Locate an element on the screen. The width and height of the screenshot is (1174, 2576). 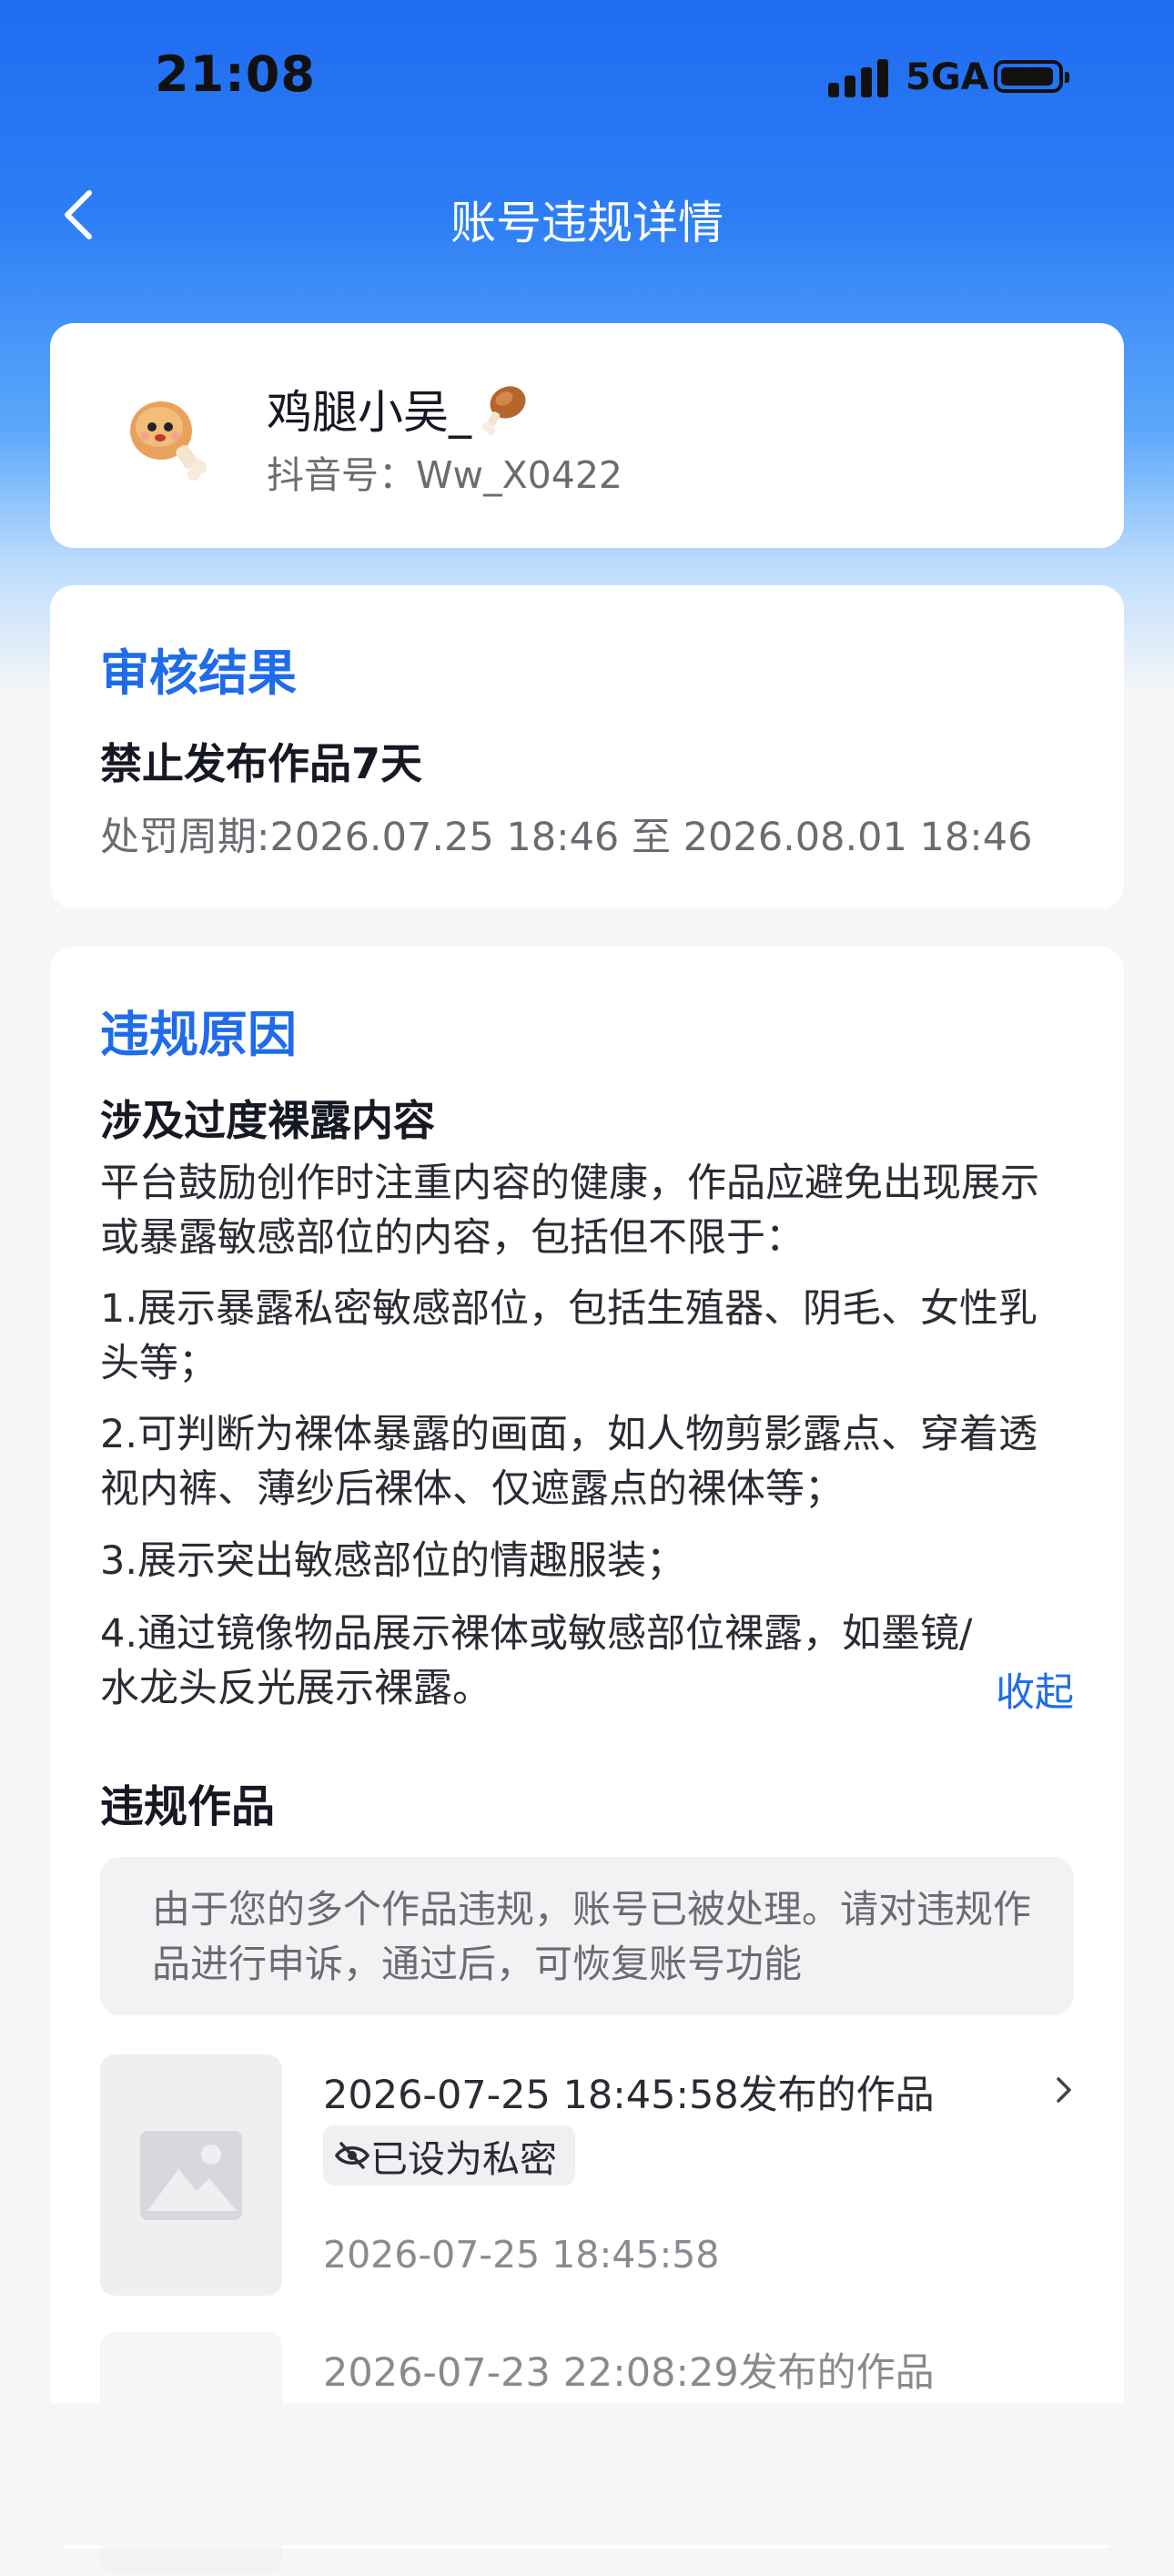
chevron-right-icon is located at coordinates (1064, 2090).